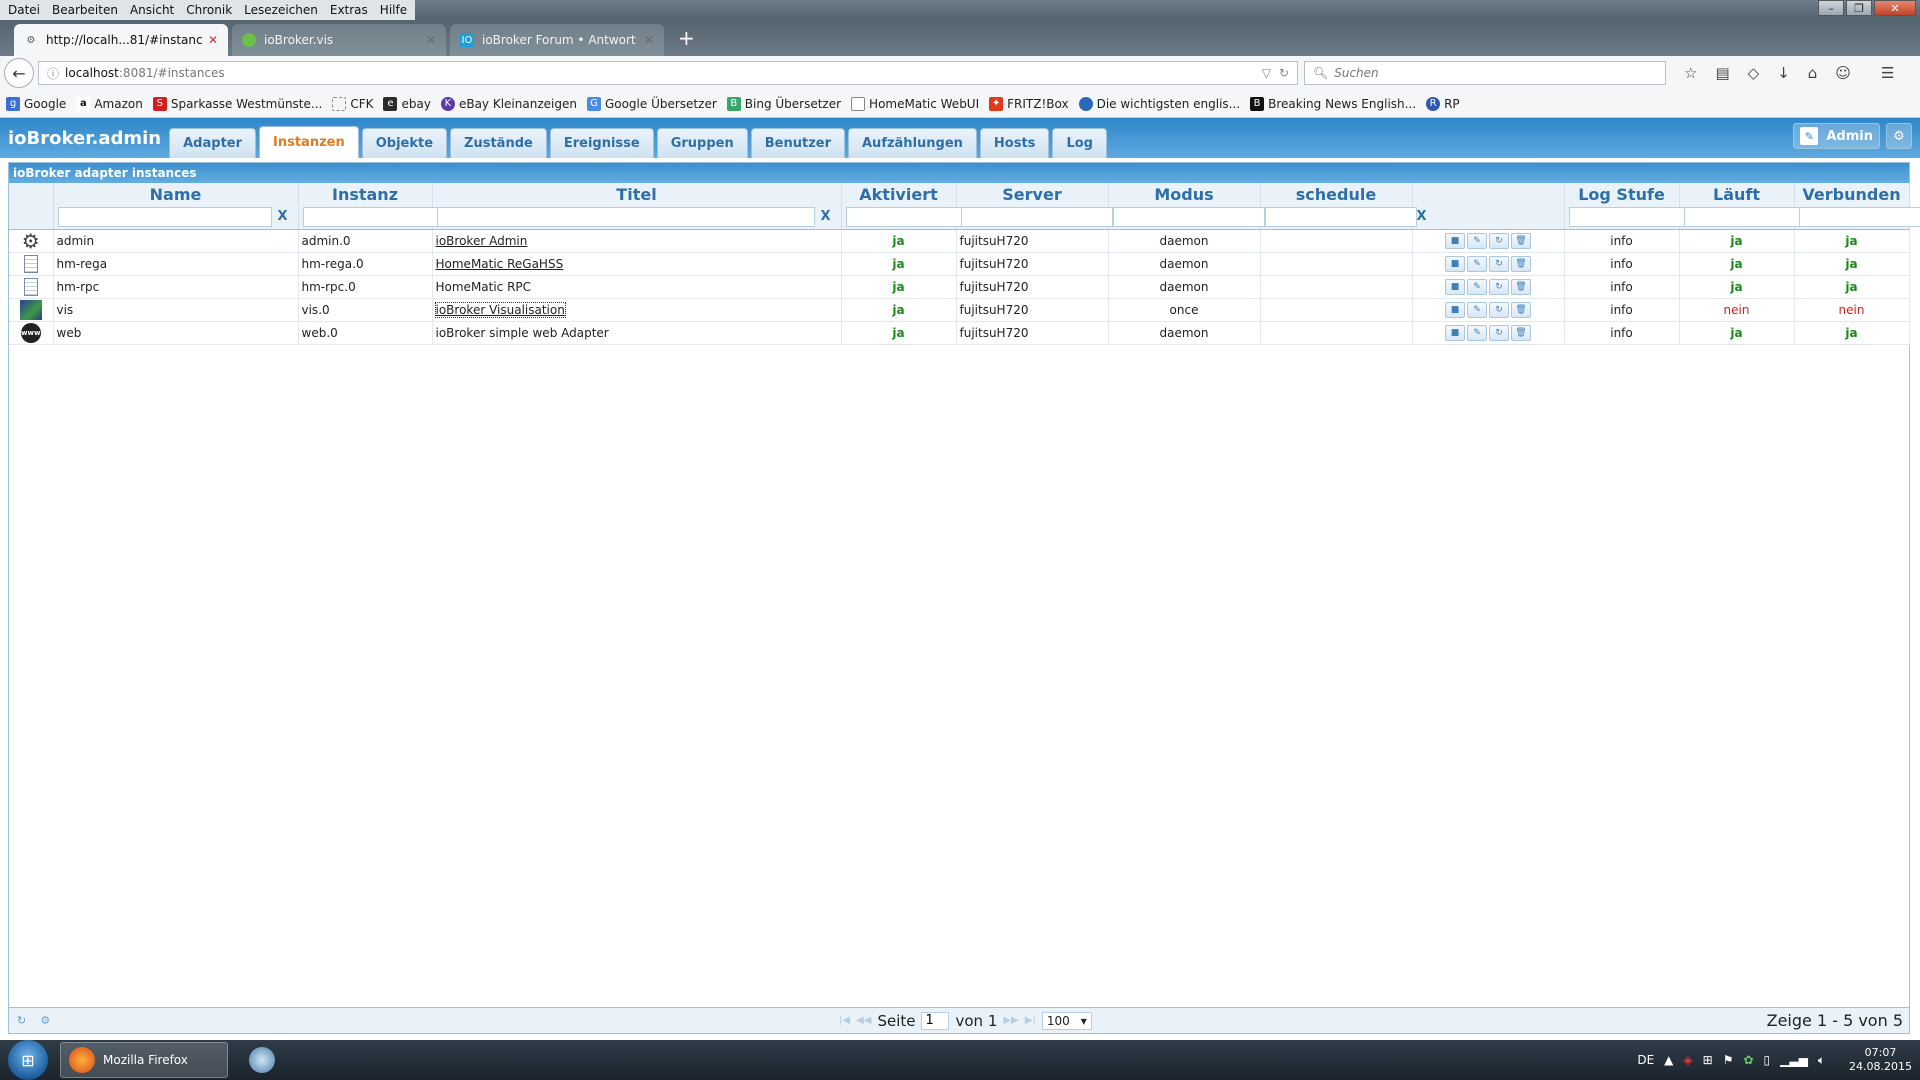 This screenshot has height=1080, width=1920. Describe the element at coordinates (1336, 194) in the screenshot. I see `column-header-schedule: schedule` at that location.